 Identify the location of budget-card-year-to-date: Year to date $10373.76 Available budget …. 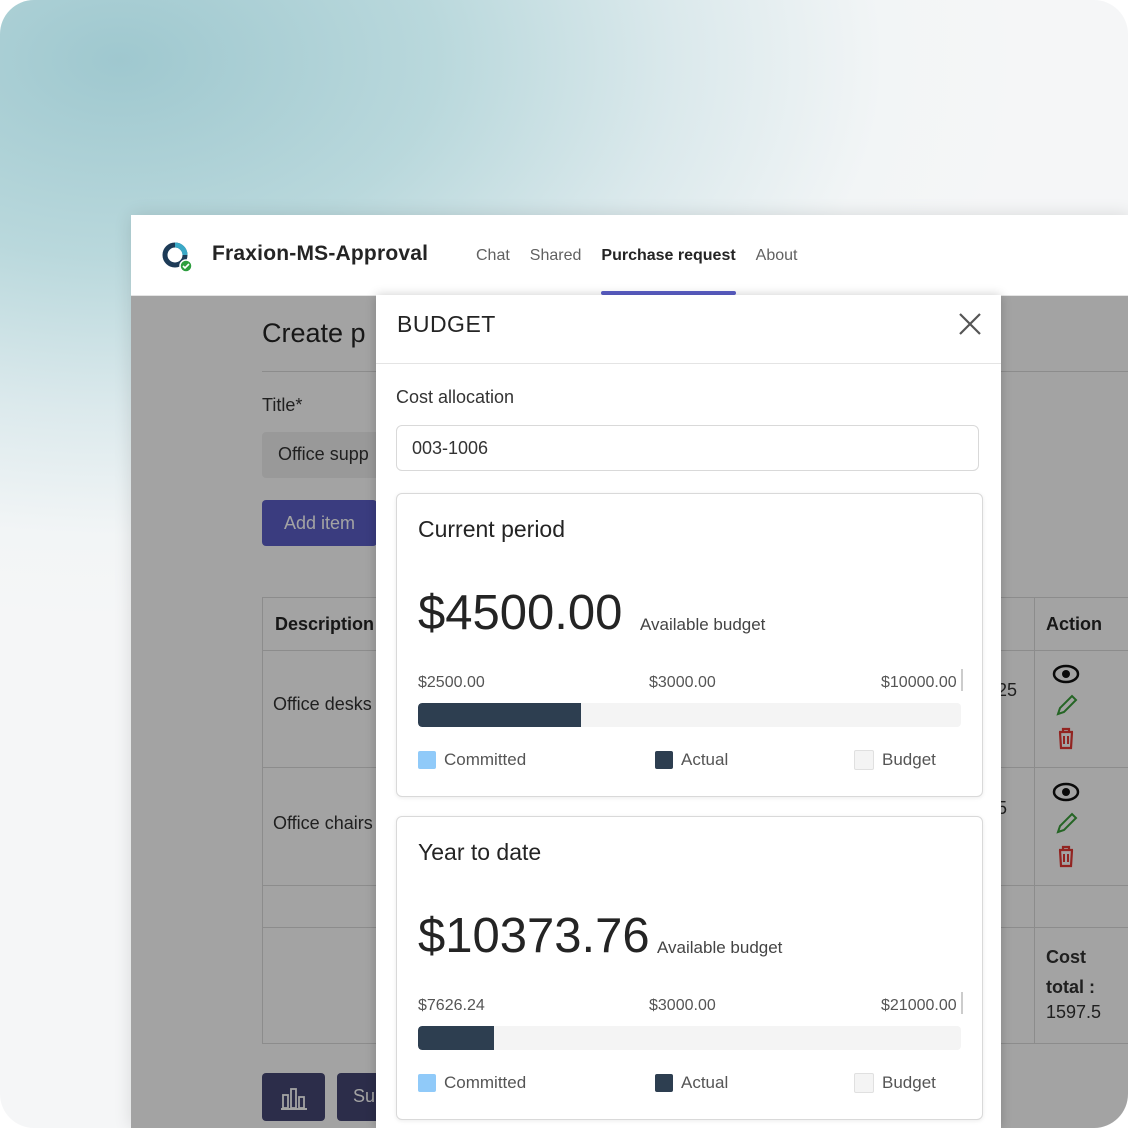
(689, 968).